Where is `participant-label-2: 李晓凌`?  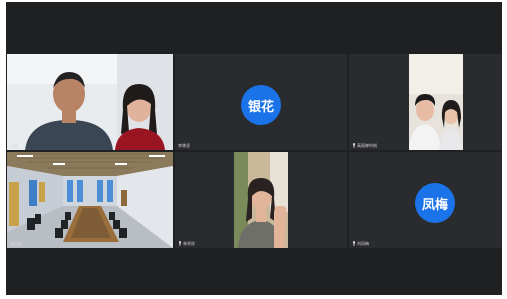 participant-label-2: 李晓凌 is located at coordinates (184, 145).